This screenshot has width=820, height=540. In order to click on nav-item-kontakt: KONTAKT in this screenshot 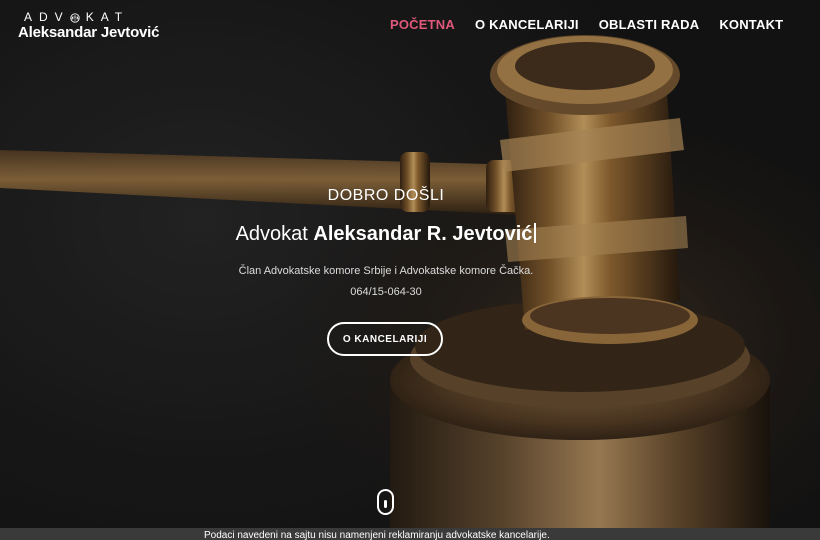, I will do `click(751, 24)`.